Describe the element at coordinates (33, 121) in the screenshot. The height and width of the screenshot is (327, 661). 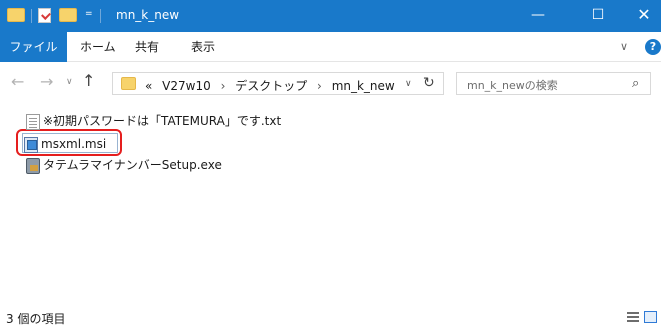
I see `text-file-icon` at that location.